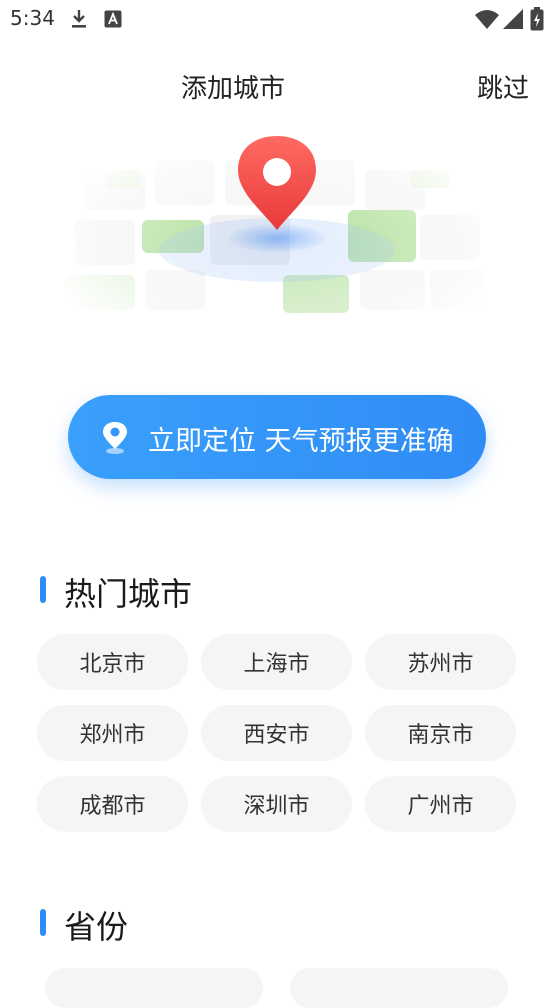 The width and height of the screenshot is (554, 1008). I want to click on location-pin-icon, so click(115, 438).